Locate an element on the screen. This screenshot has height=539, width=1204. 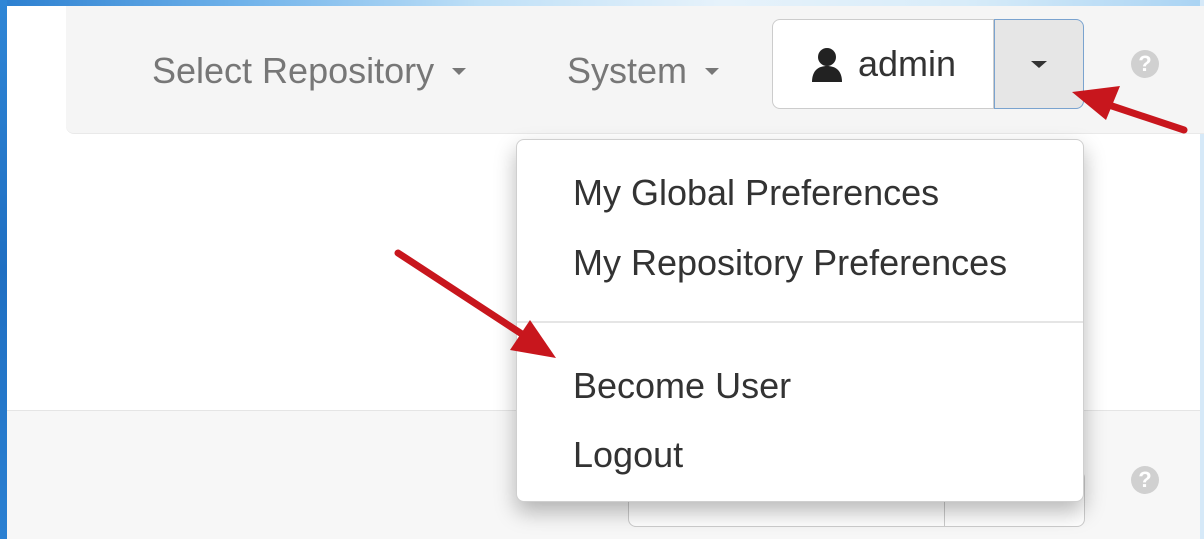
arrow-to-toggle is located at coordinates (1130, 110).